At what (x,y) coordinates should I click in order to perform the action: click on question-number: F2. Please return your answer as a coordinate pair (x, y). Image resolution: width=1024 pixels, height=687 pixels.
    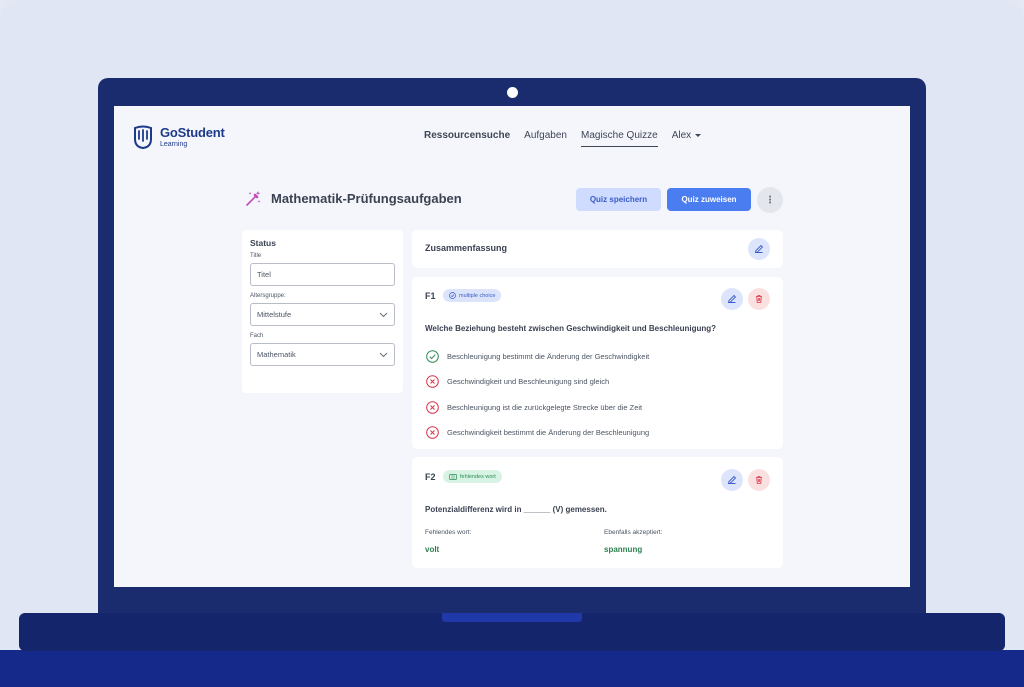
    Looking at the image, I should click on (430, 477).